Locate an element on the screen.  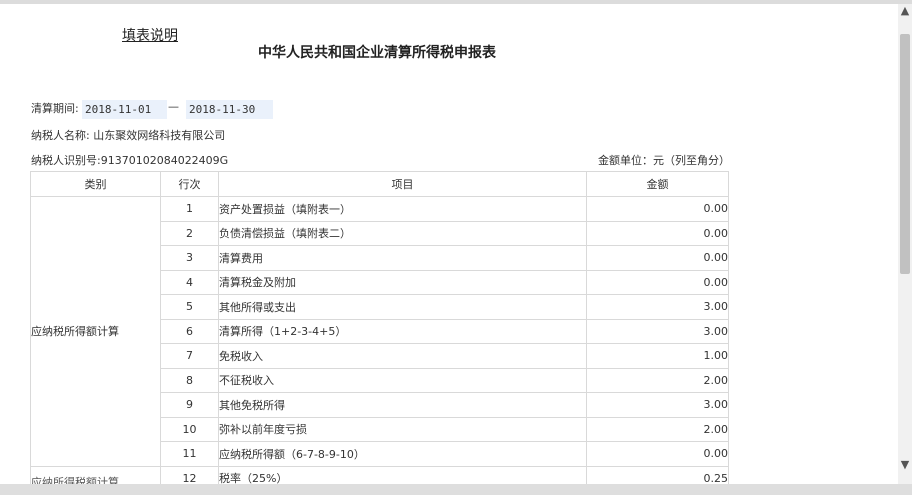
amount-unit-note: 金额单位：元（列至角分） is located at coordinates (664, 160).